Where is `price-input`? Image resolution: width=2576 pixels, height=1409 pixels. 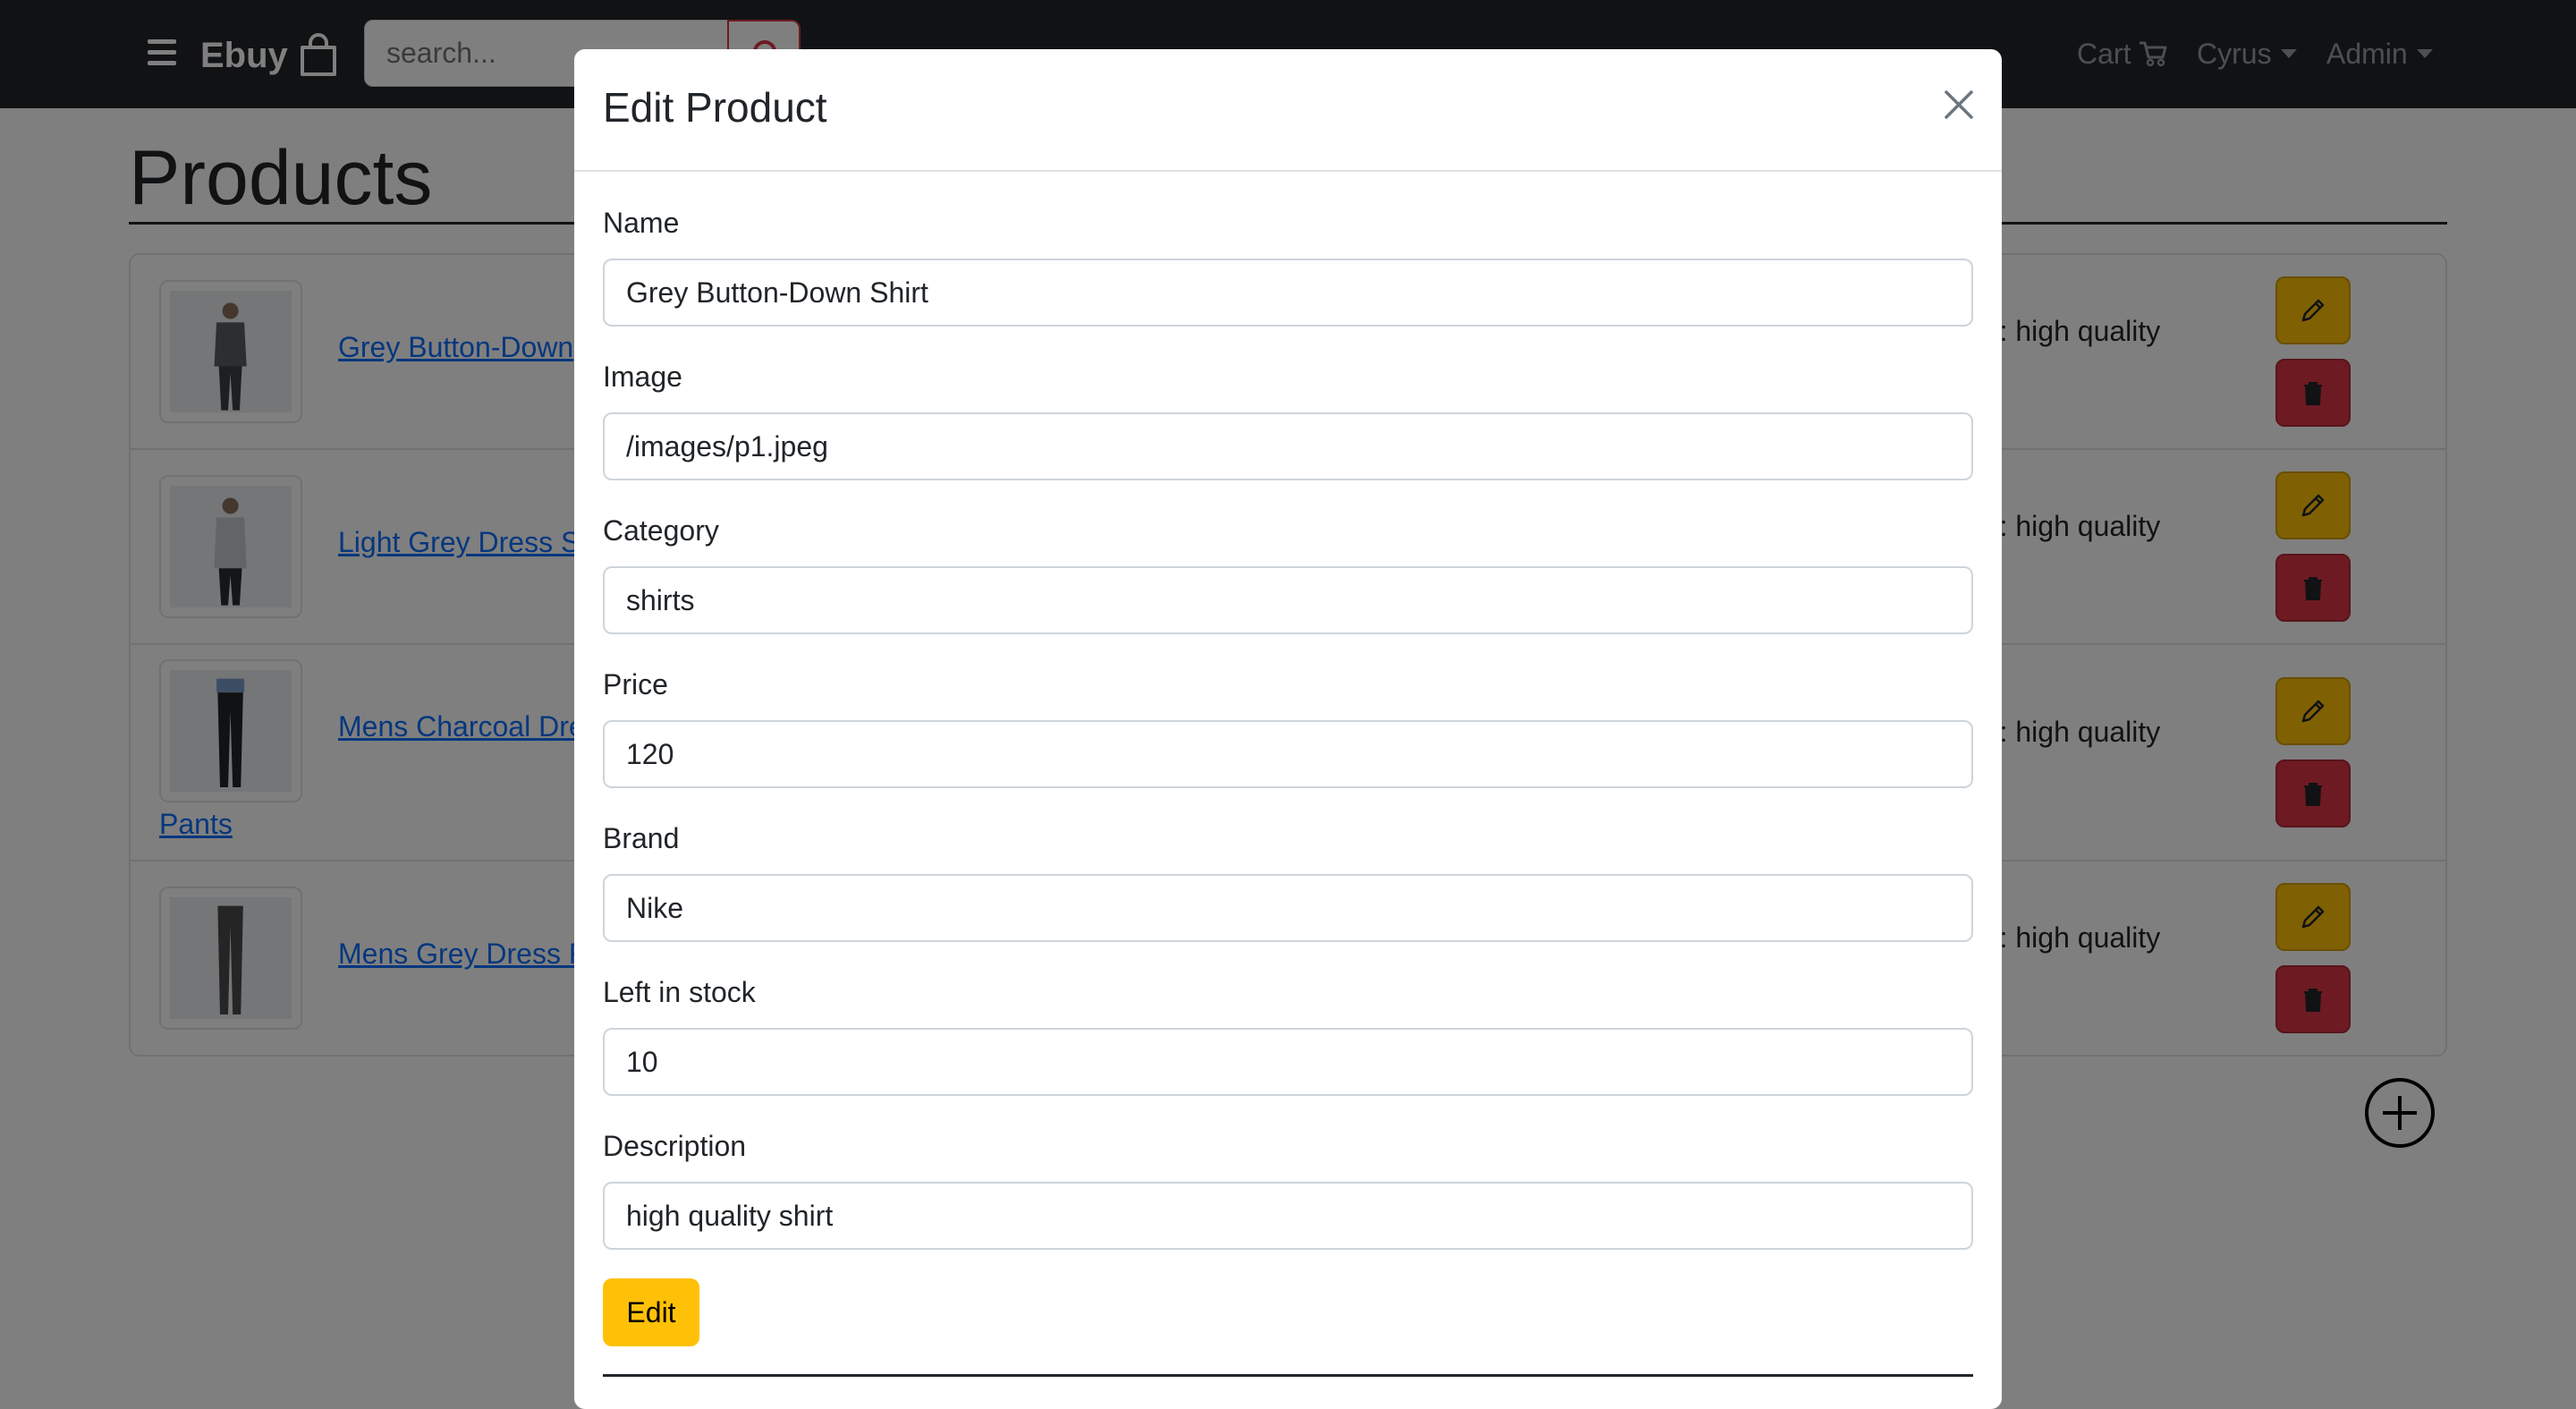 price-input is located at coordinates (1288, 754).